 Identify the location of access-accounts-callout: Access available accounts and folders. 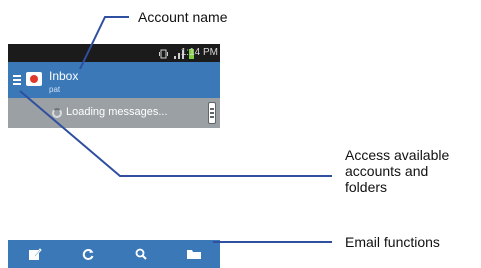
(410, 171).